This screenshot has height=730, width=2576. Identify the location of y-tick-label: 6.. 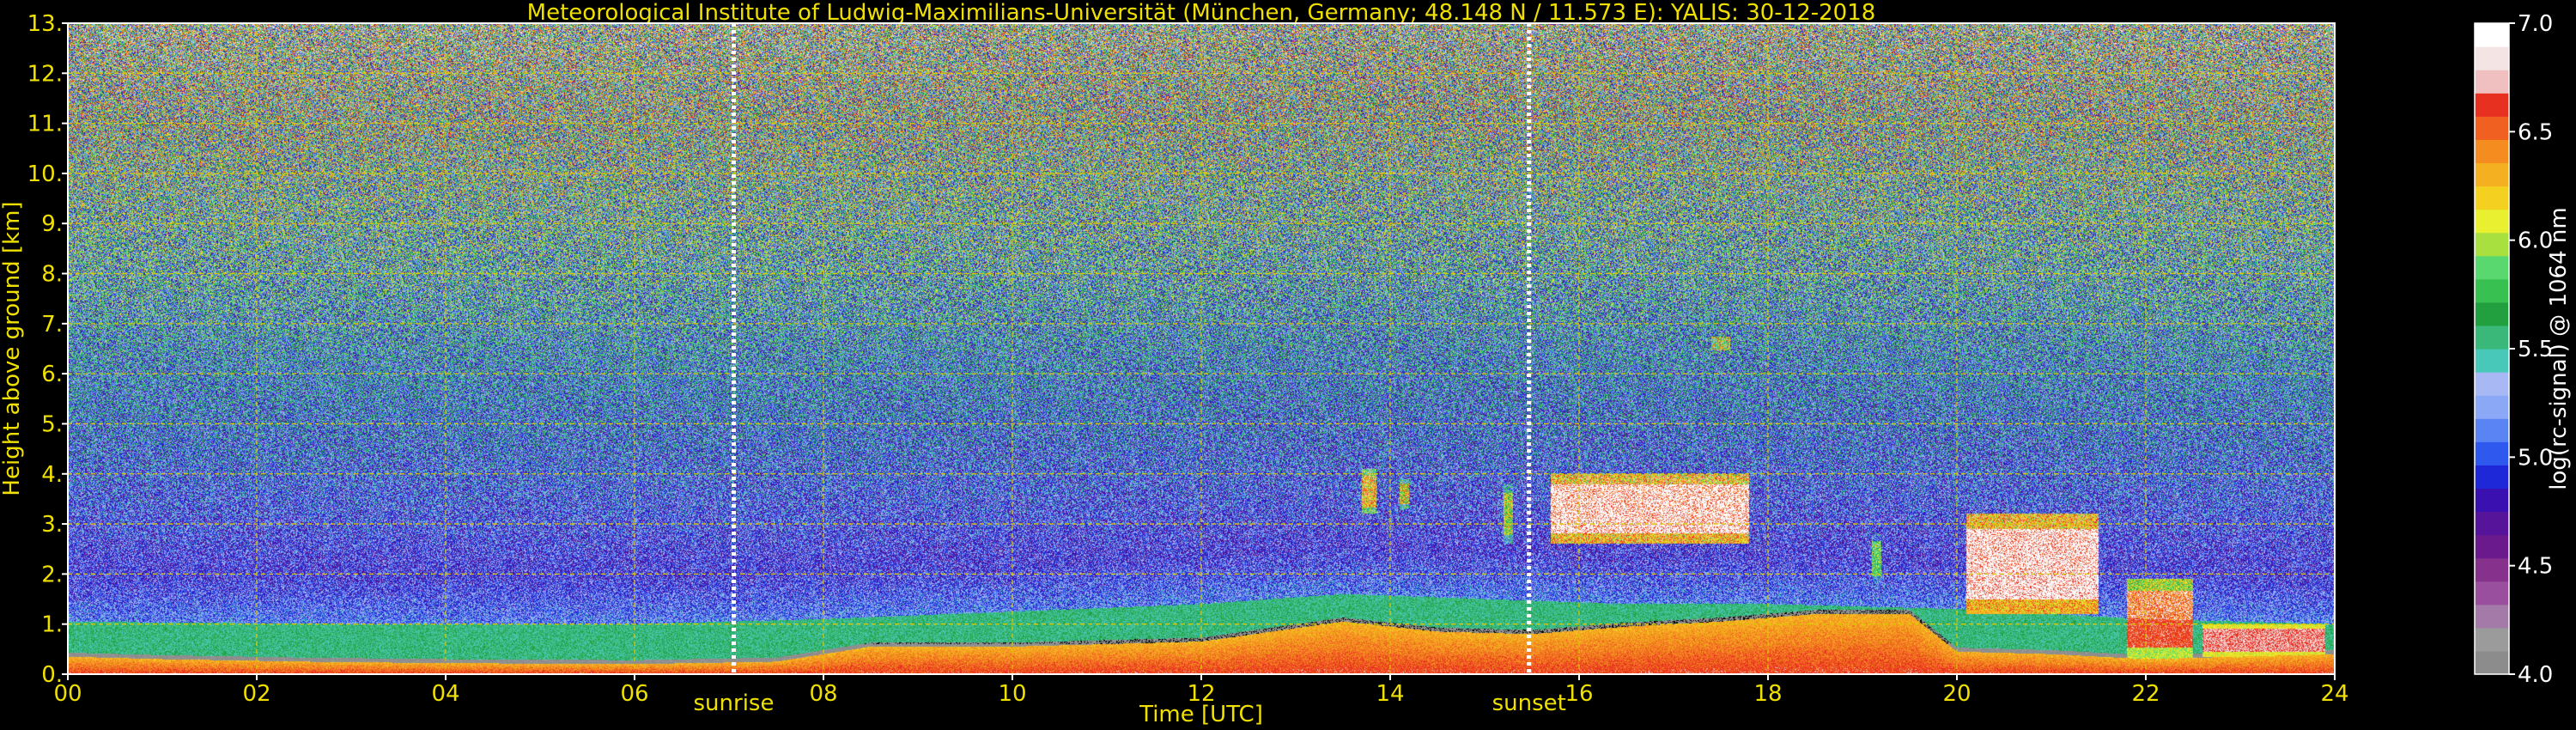
(52, 374).